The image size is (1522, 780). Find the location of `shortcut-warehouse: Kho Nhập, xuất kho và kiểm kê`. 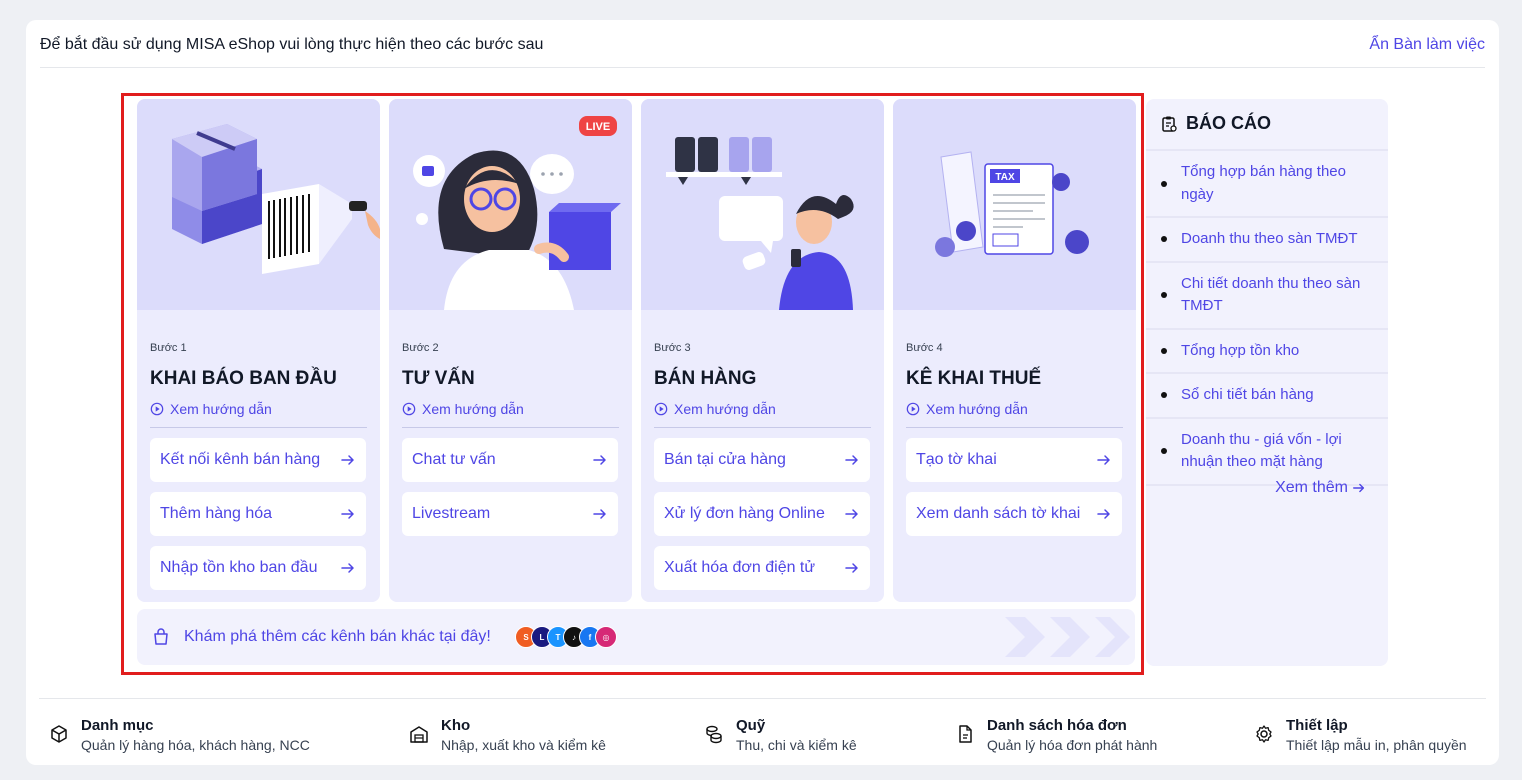

shortcut-warehouse: Kho Nhập, xuất kho và kiểm kê is located at coordinates (507, 735).